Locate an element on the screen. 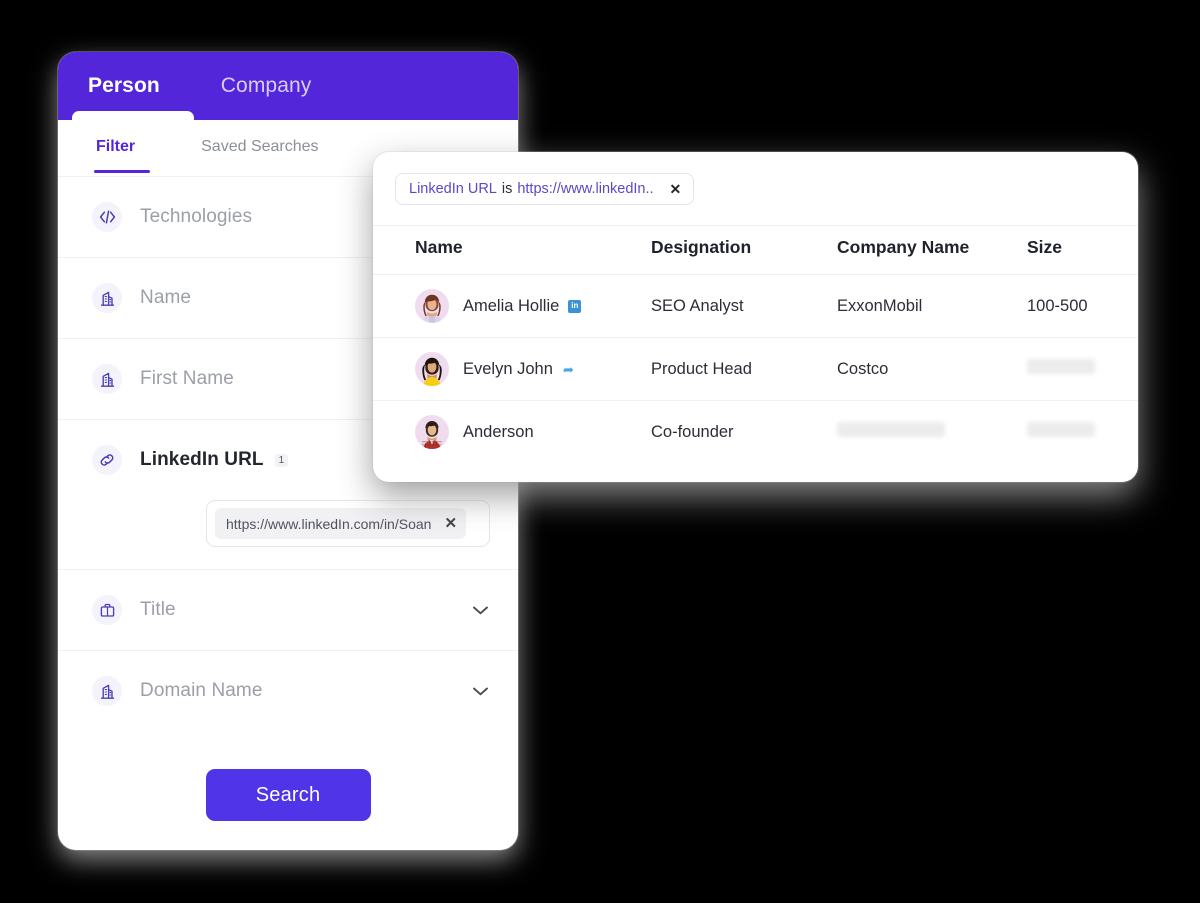 This screenshot has width=1200, height=903. column-header-designation: Designation is located at coordinates (744, 250).